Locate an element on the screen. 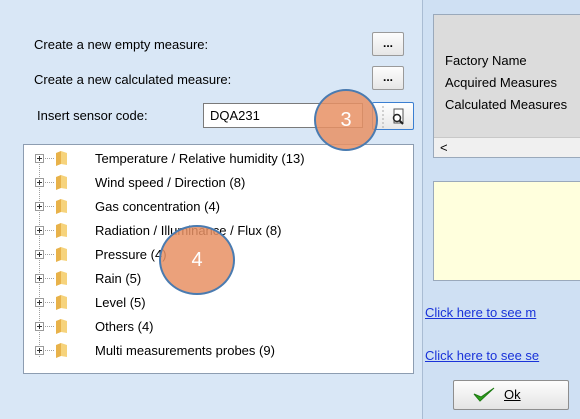 This screenshot has height=419, width=580. tree-item-label: Level (5) is located at coordinates (120, 302).